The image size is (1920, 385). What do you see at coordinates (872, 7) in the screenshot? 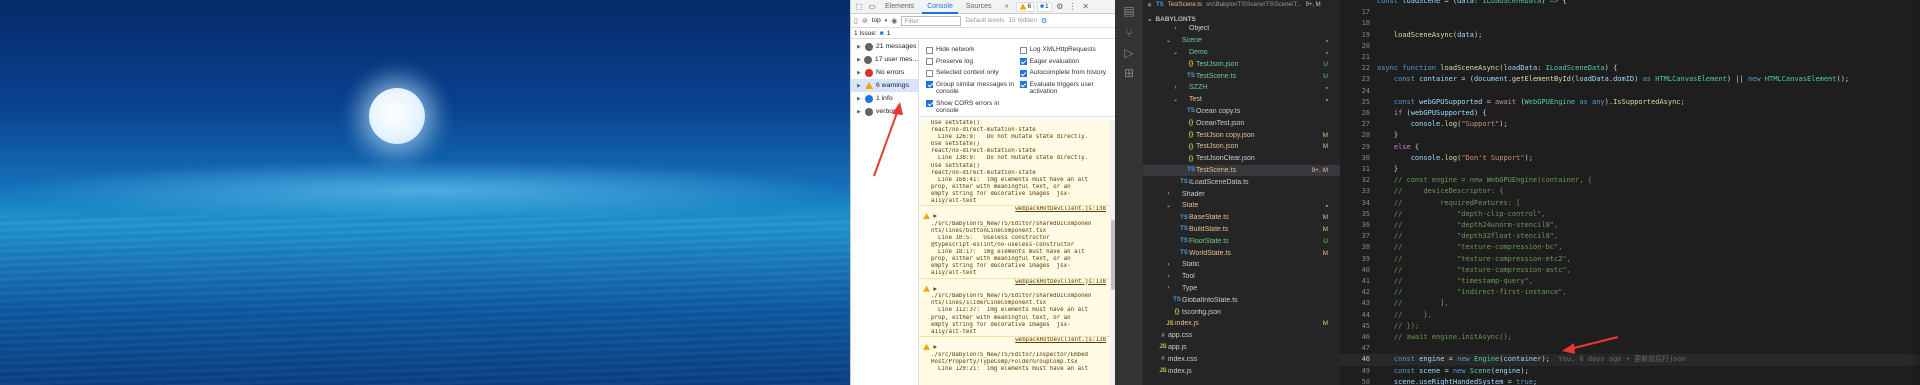
I see `device-toggle-icon: ▭` at bounding box center [872, 7].